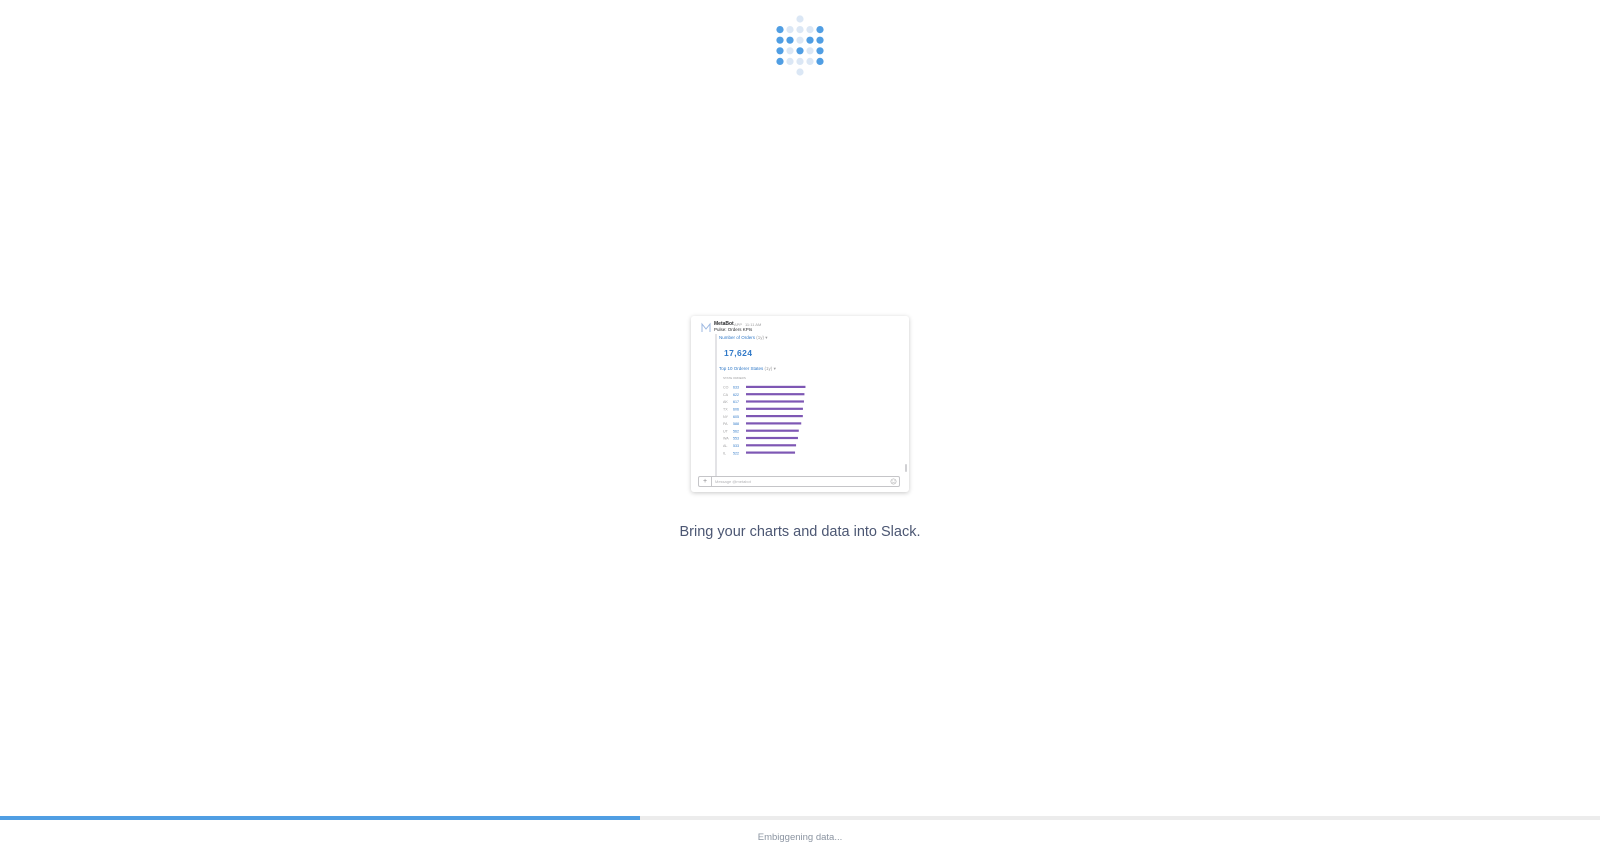 This screenshot has width=1600, height=854. Describe the element at coordinates (736, 402) in the screenshot. I see `data-label: 617` at that location.